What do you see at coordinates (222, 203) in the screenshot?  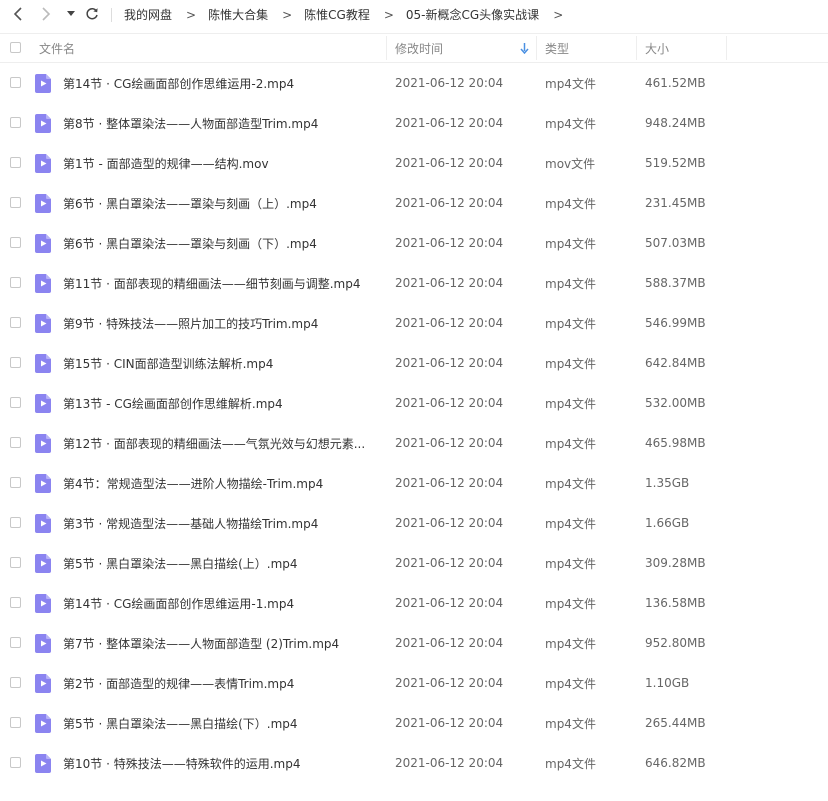 I see `file-name: 第6节 · 黑白罩染法——罩染与刻画（上）.mp4` at bounding box center [222, 203].